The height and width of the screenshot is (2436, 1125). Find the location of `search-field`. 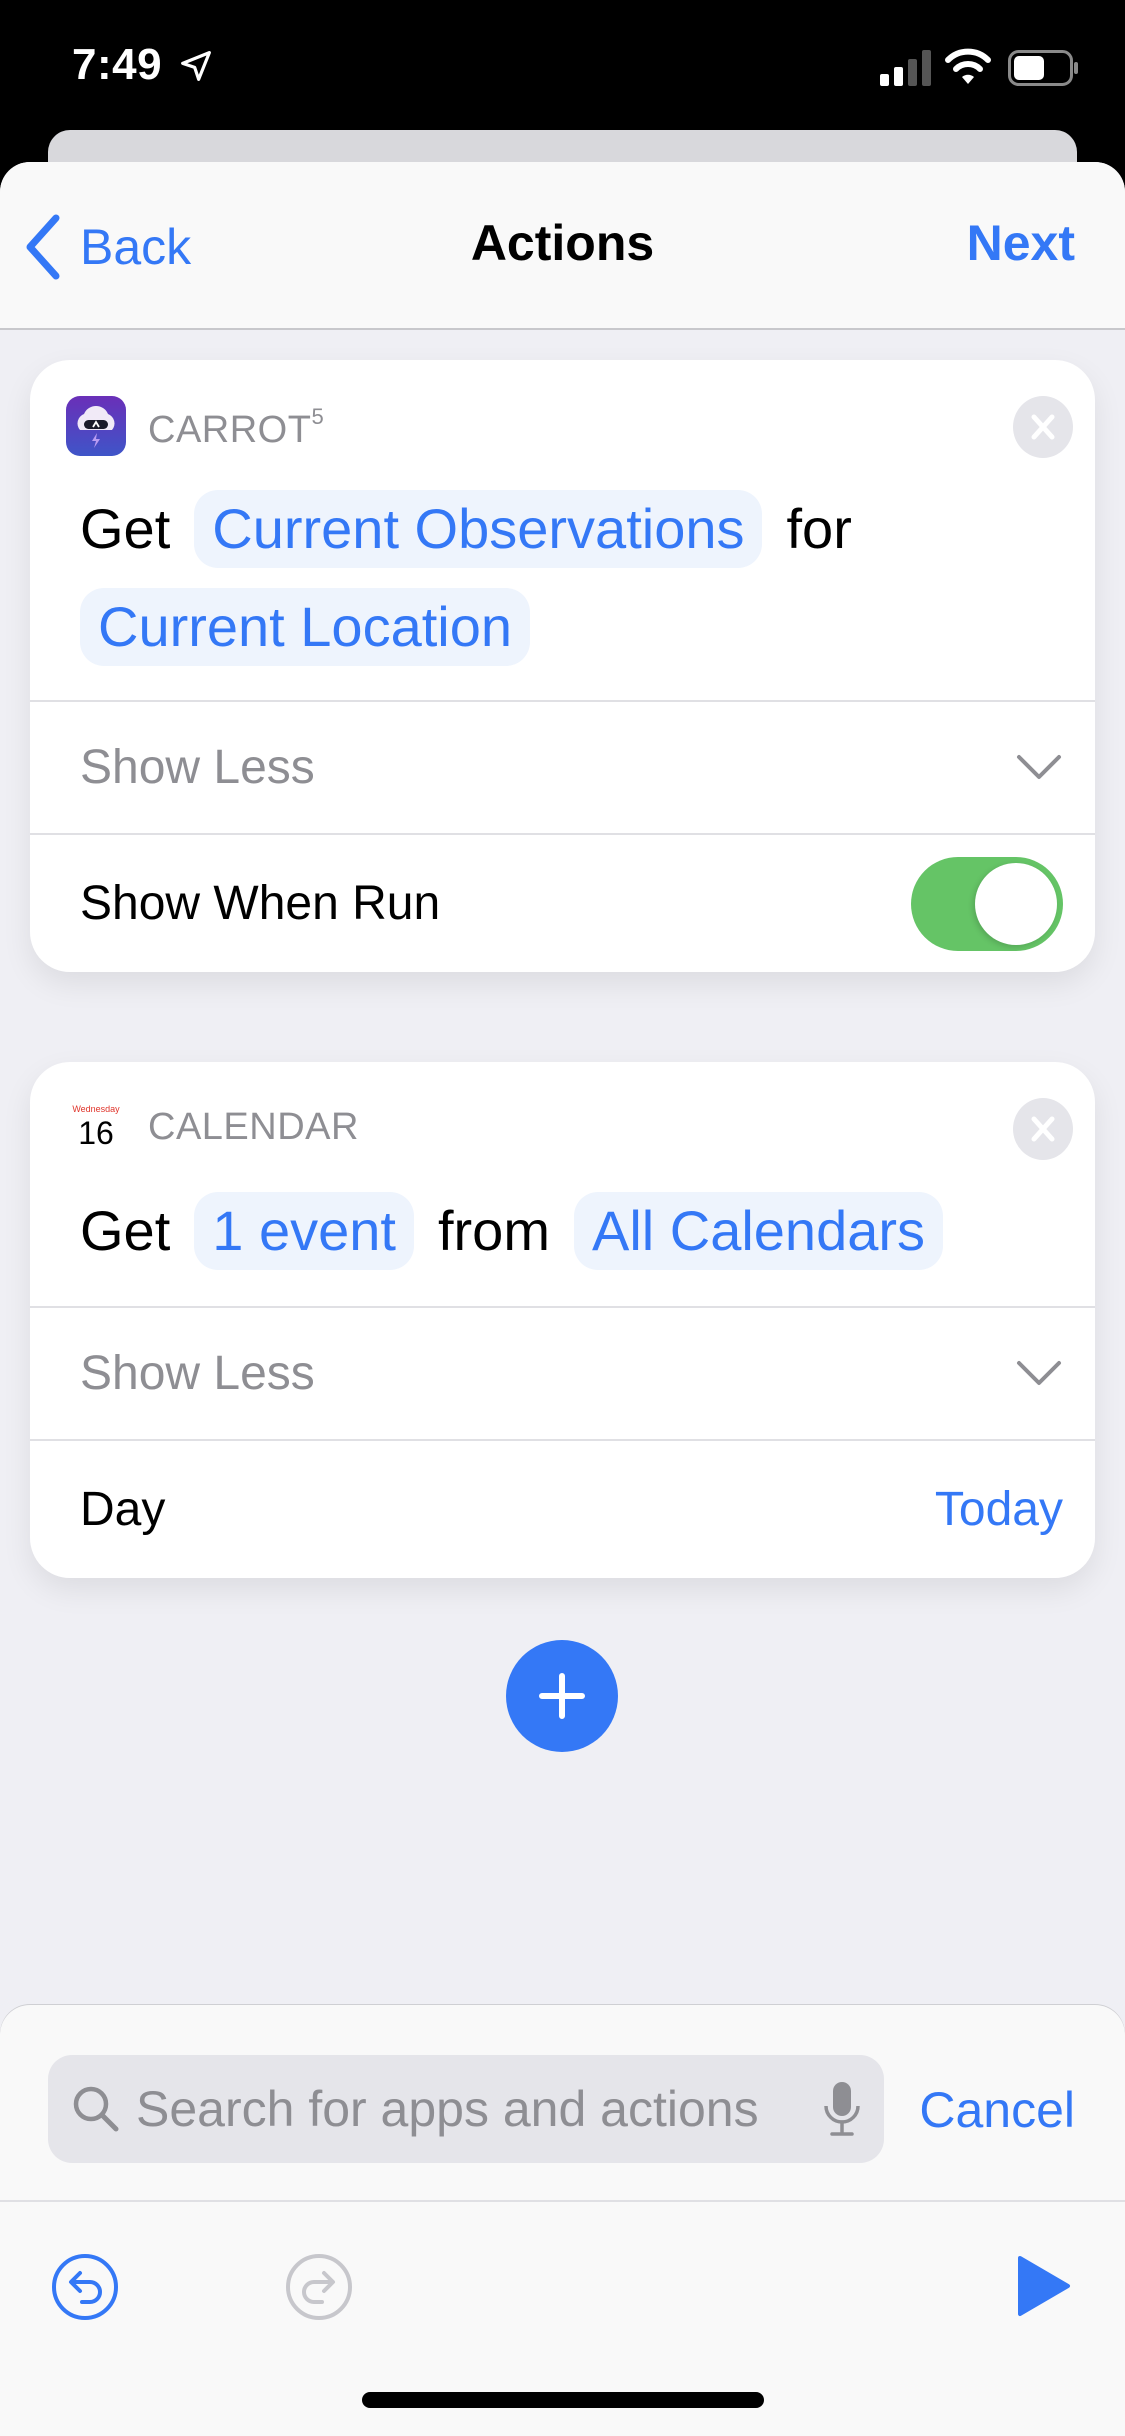

search-field is located at coordinates (466, 2109).